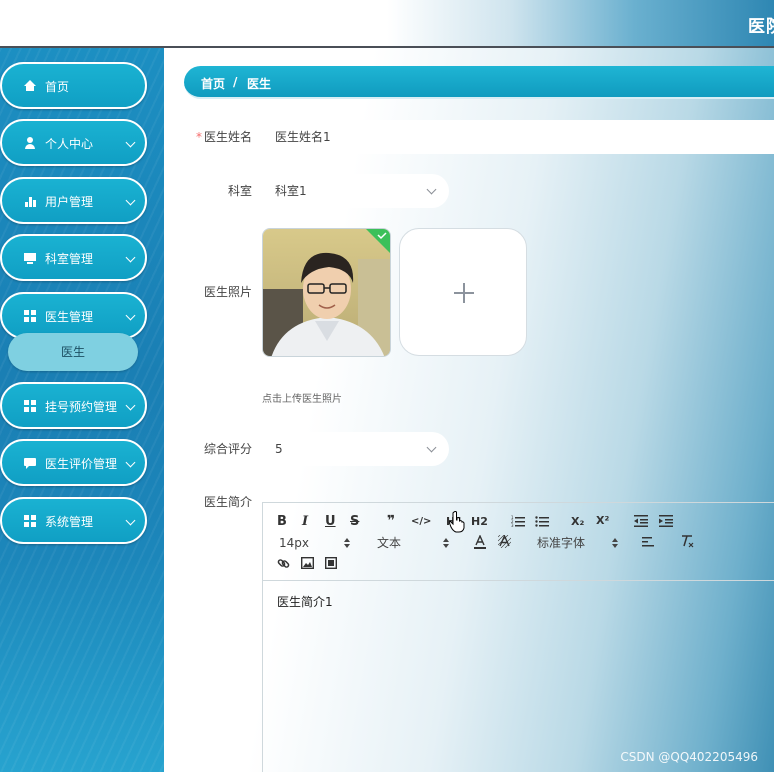  What do you see at coordinates (687, 541) in the screenshot?
I see `clear-format-icon` at bounding box center [687, 541].